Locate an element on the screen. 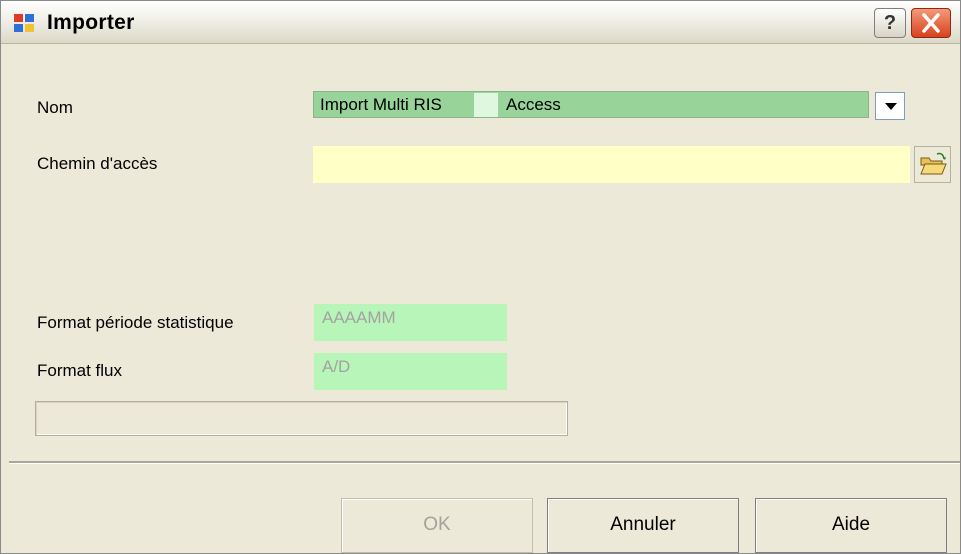 The height and width of the screenshot is (554, 961). chevron-down-icon is located at coordinates (891, 106).